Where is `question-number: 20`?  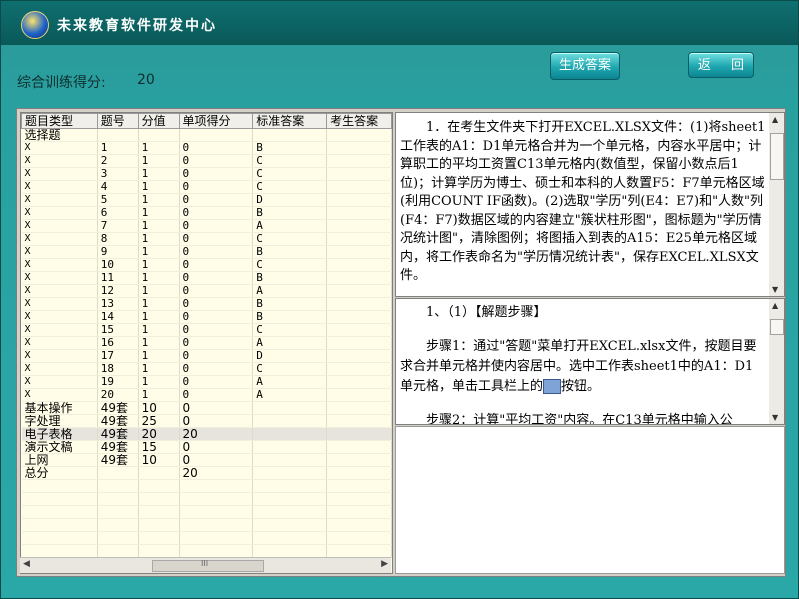
question-number: 20 is located at coordinates (118, 395).